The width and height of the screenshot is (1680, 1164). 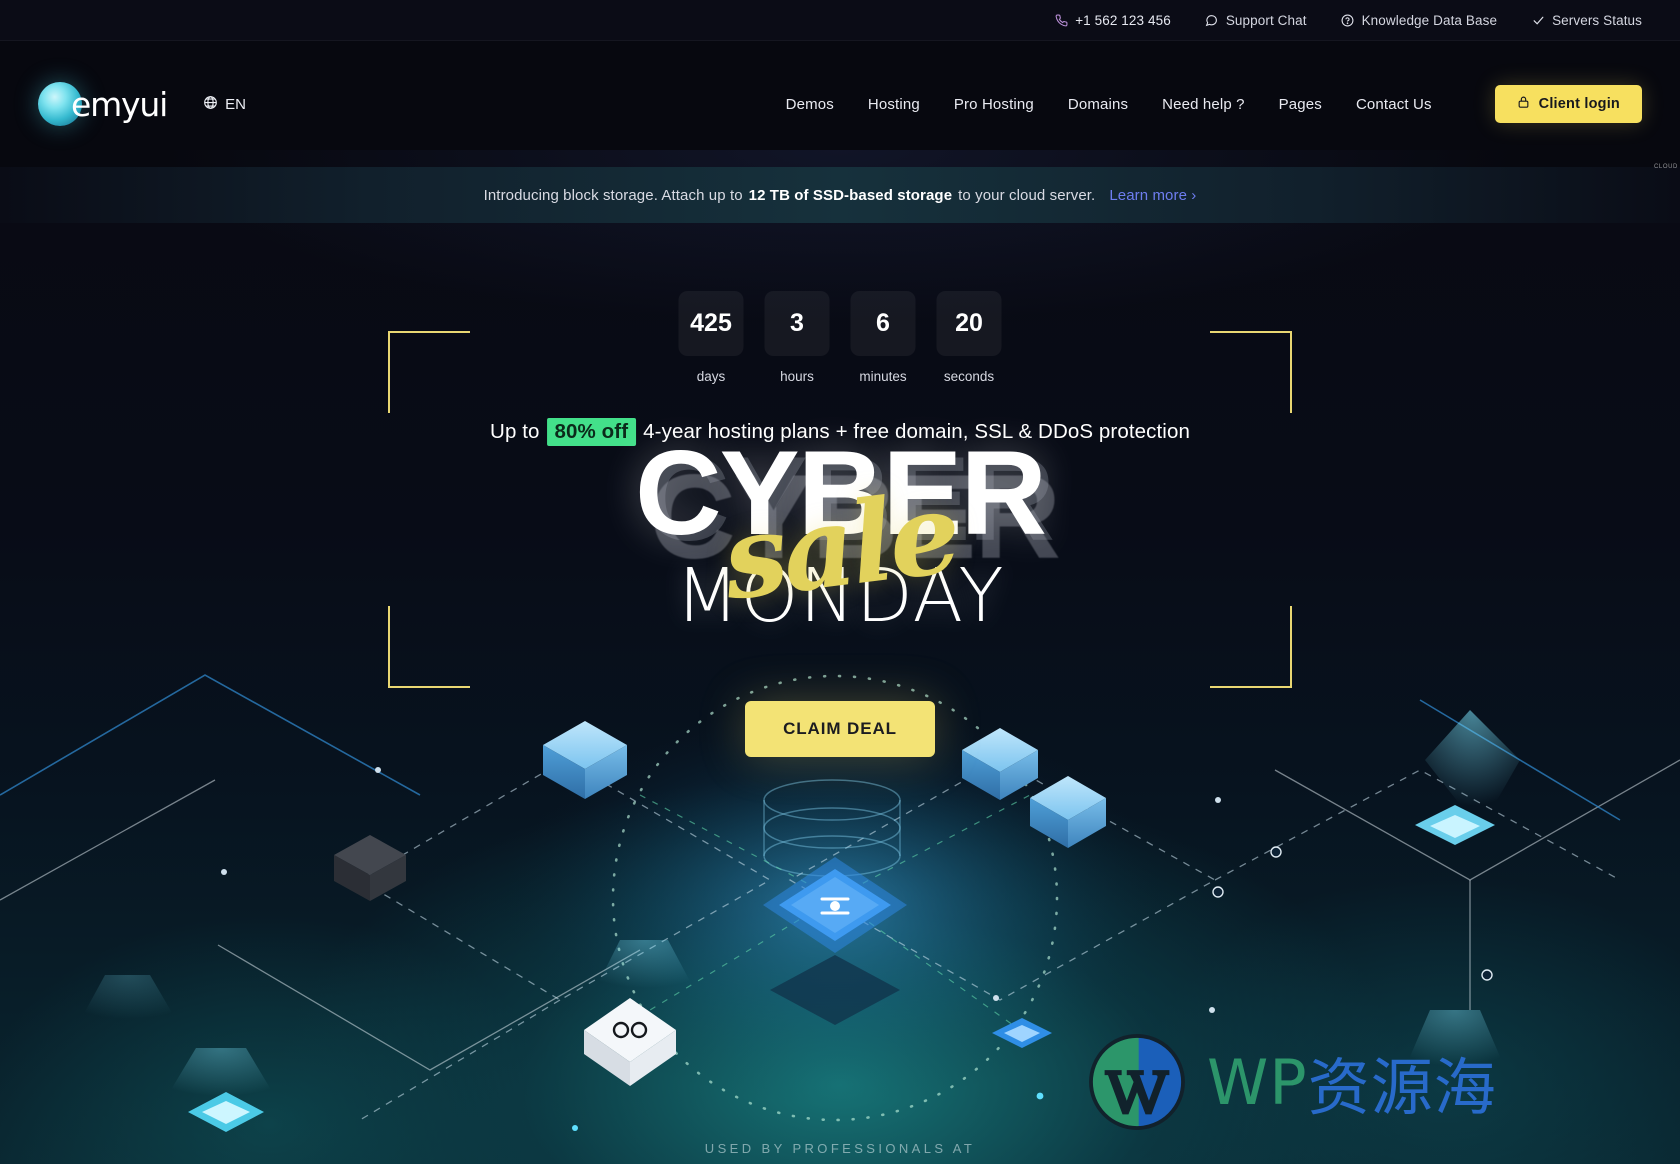 I want to click on topbar-phone-label: +1 562 123 456, so click(x=1123, y=20).